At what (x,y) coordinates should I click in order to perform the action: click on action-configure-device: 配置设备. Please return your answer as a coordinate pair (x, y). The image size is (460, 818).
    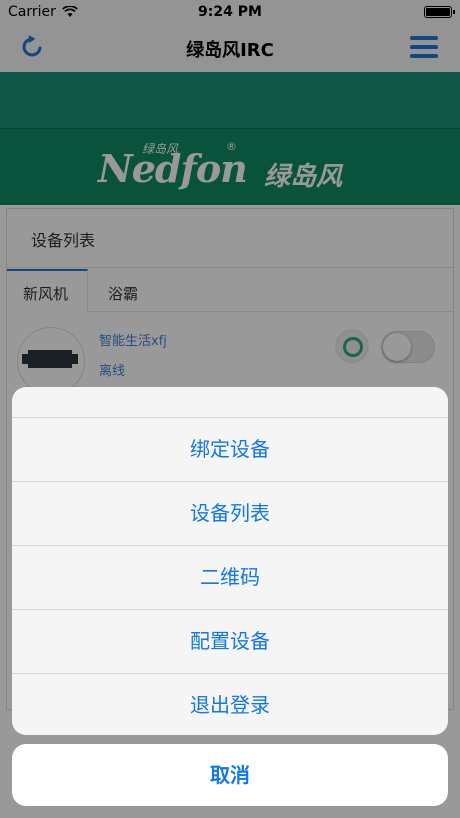
    Looking at the image, I should click on (230, 642).